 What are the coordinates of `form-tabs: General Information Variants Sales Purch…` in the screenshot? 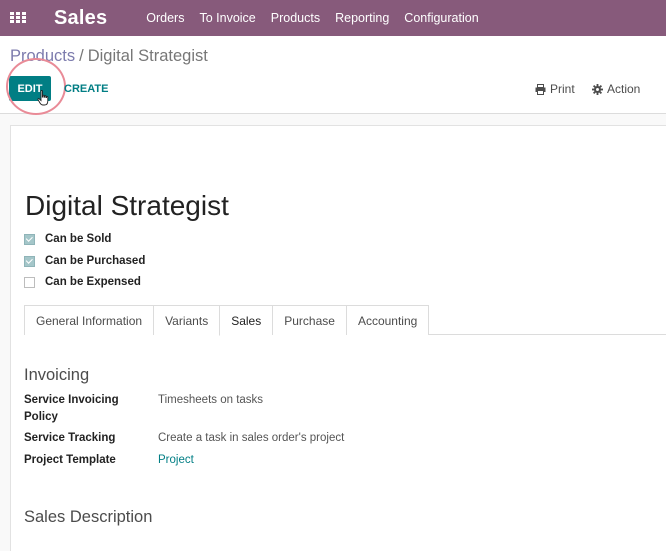 It's located at (227, 320).